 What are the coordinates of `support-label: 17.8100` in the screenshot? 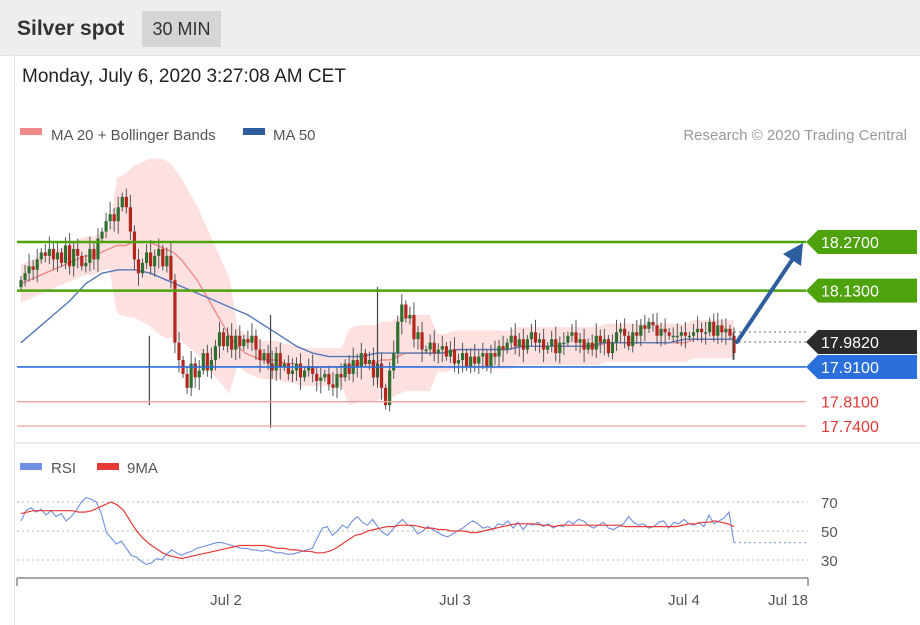 It's located at (850, 403).